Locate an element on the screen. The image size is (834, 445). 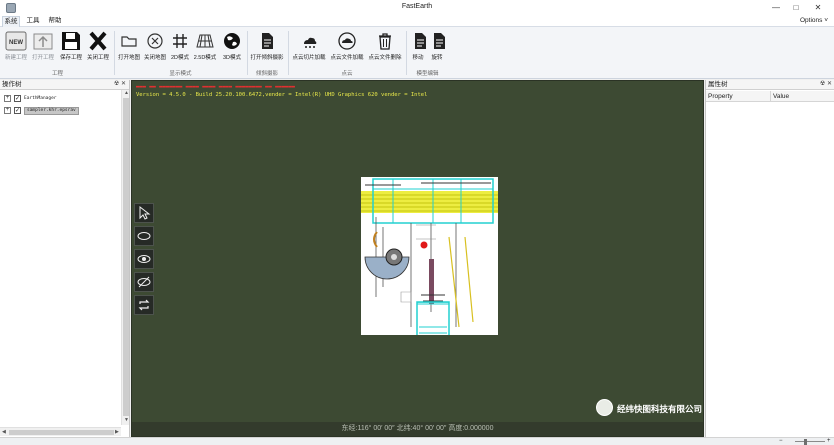
refresh-view-button is located at coordinates (144, 305).